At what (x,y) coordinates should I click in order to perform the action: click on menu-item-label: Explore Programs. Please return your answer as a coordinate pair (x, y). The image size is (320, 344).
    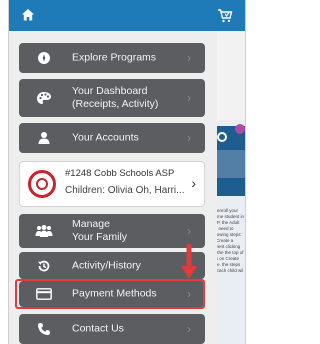
    Looking at the image, I should click on (114, 57).